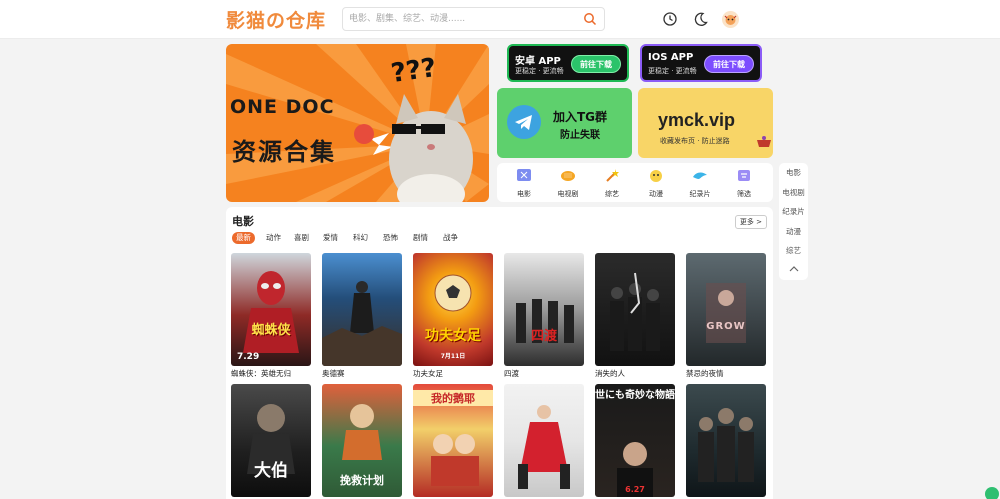 The width and height of the screenshot is (1000, 499). What do you see at coordinates (544, 373) in the screenshot?
I see `movie-title: 四渡` at bounding box center [544, 373].